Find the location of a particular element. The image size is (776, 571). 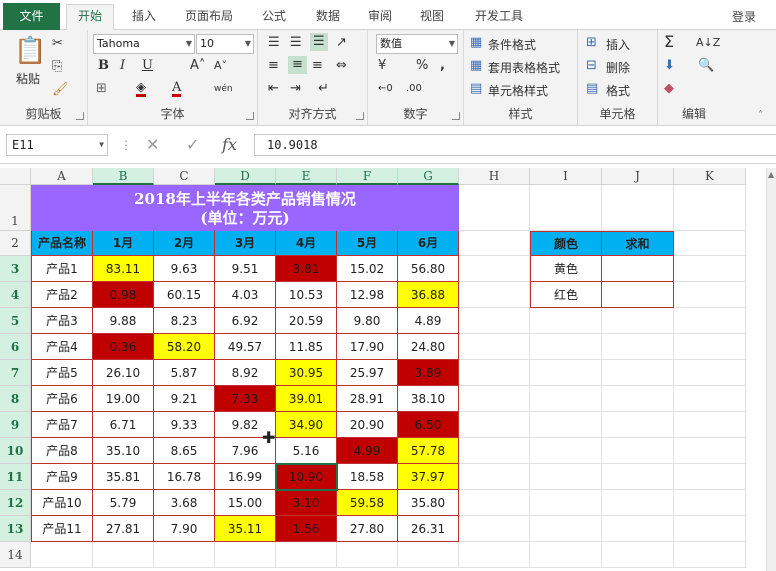

sales-value-cell: 9.21 is located at coordinates (184, 399).